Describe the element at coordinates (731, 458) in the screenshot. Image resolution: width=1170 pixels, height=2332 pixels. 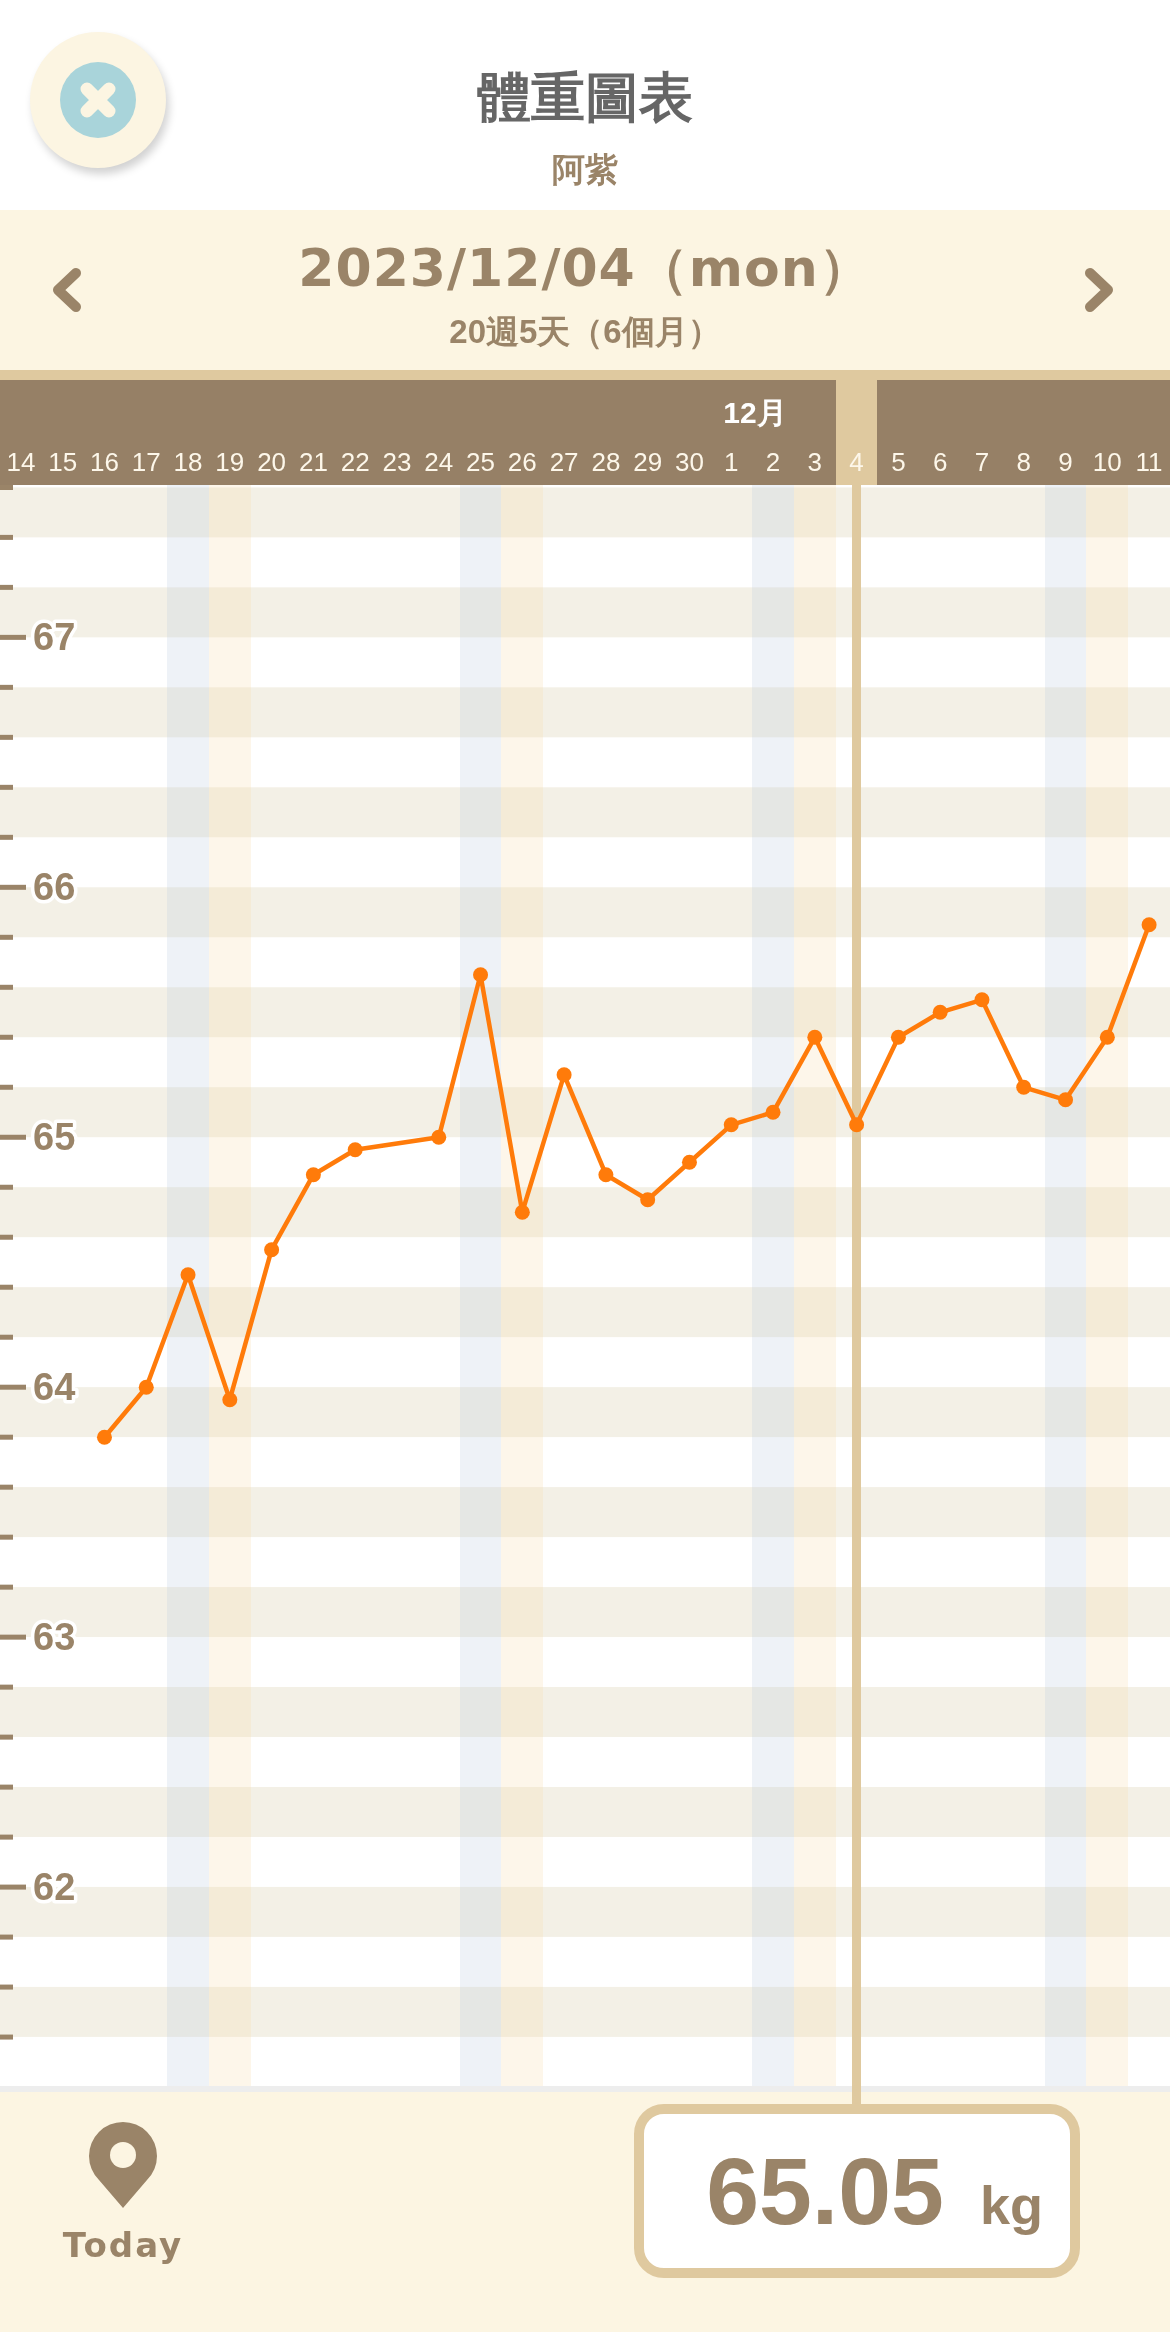
I see `date-tab: 1` at that location.